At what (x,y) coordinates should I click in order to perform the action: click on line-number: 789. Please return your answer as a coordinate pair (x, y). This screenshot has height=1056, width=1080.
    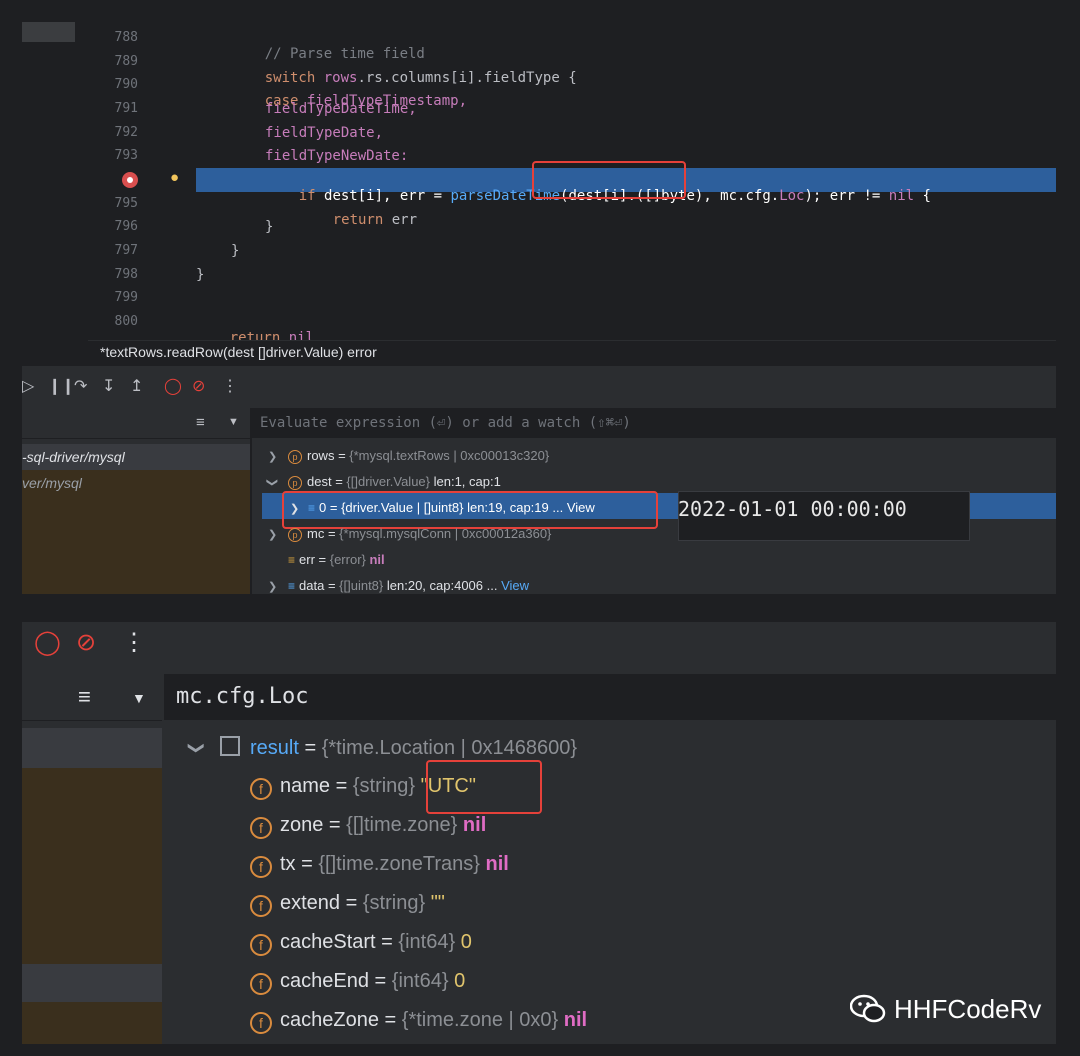
    Looking at the image, I should click on (126, 61).